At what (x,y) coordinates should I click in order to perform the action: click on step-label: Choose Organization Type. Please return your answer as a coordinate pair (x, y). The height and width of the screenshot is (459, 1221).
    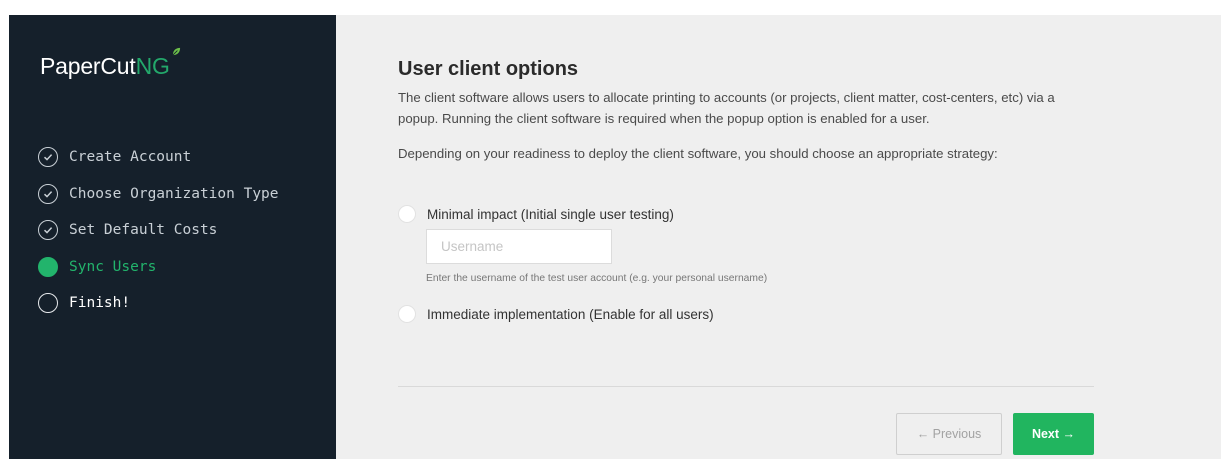
    Looking at the image, I should click on (174, 193).